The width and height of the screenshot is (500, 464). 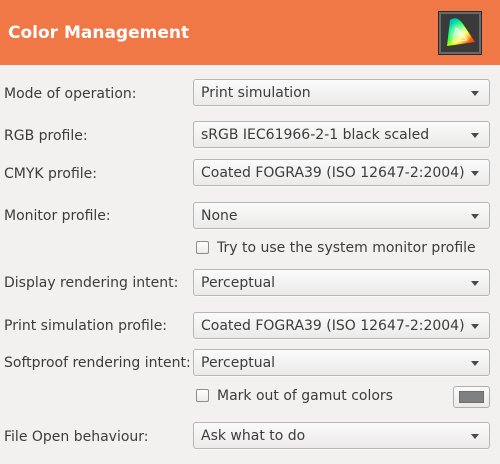 I want to click on page-title: Color Management, so click(x=99, y=33).